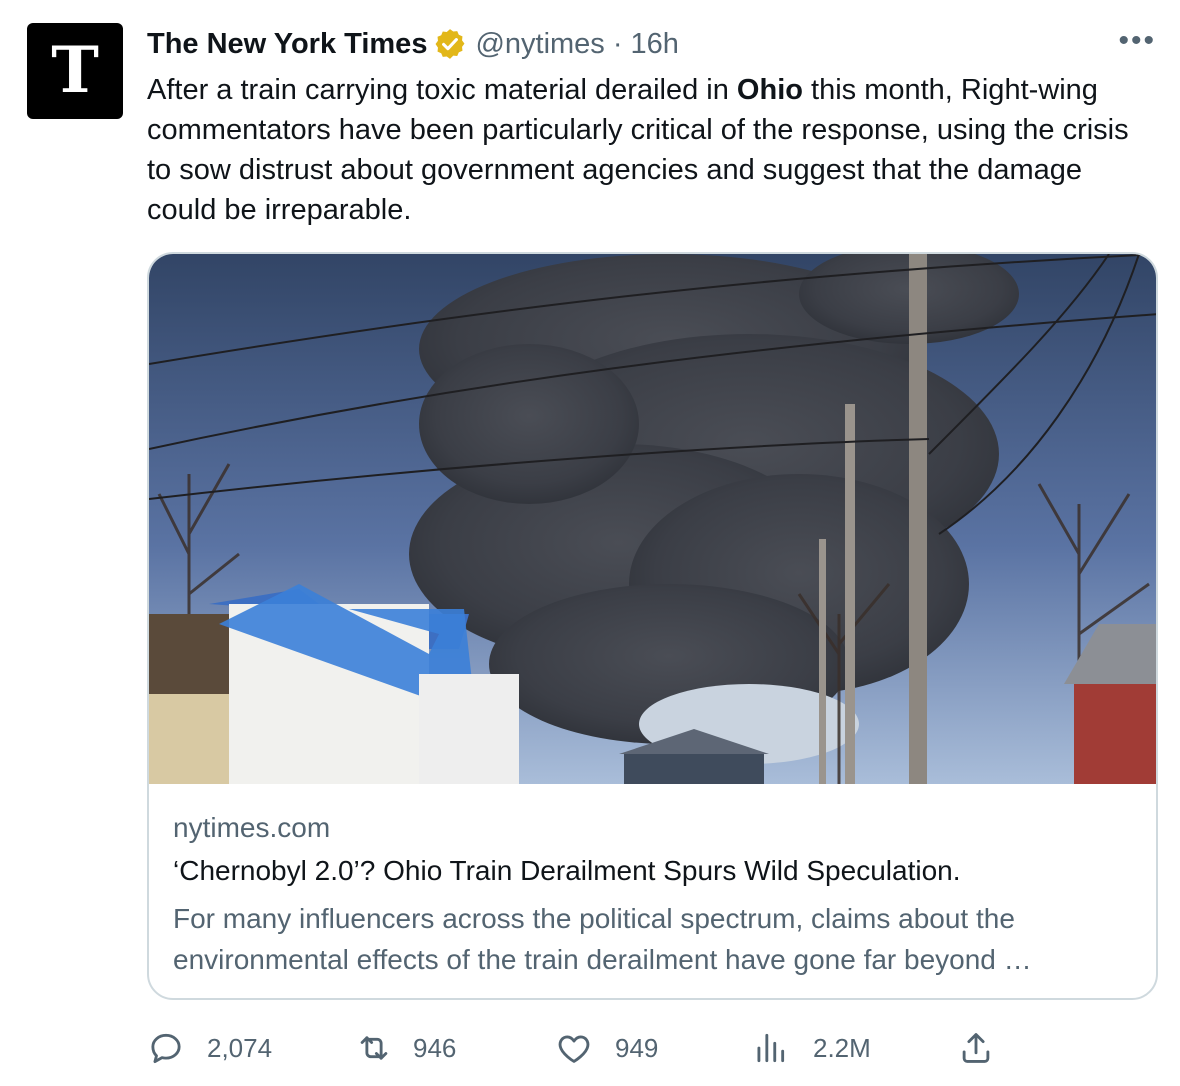 The height and width of the screenshot is (1086, 1180). Describe the element at coordinates (166, 1048) in the screenshot. I see `reply-icon` at that location.